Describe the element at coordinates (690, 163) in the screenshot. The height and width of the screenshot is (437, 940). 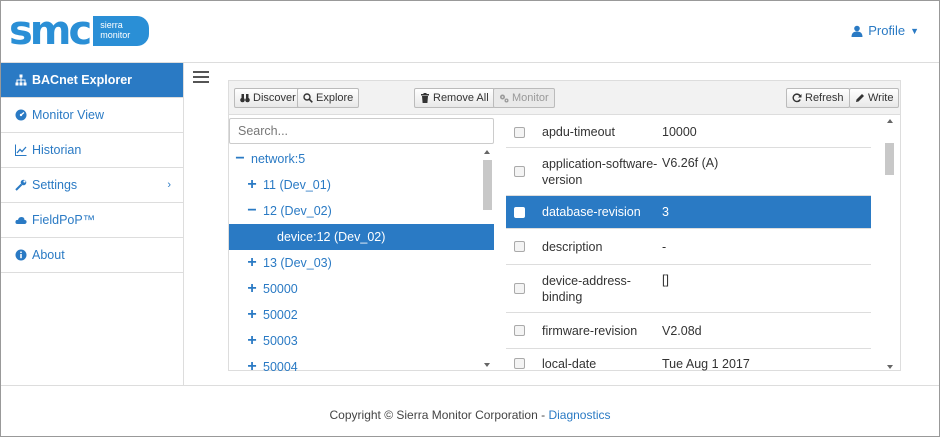
I see `property-value: V6.26f (A)` at that location.